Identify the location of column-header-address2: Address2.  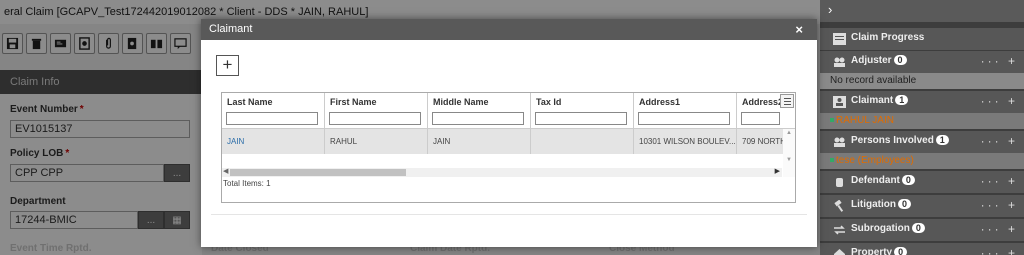
(760, 111).